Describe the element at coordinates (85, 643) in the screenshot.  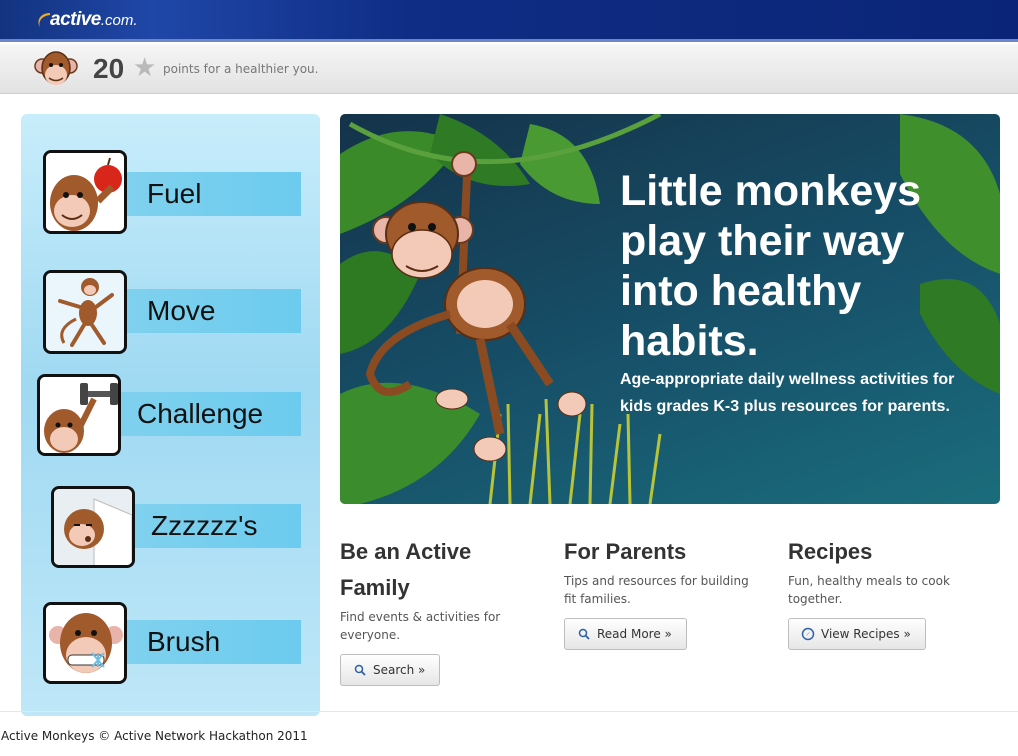
I see `monkey-toothbrush-icon` at that location.